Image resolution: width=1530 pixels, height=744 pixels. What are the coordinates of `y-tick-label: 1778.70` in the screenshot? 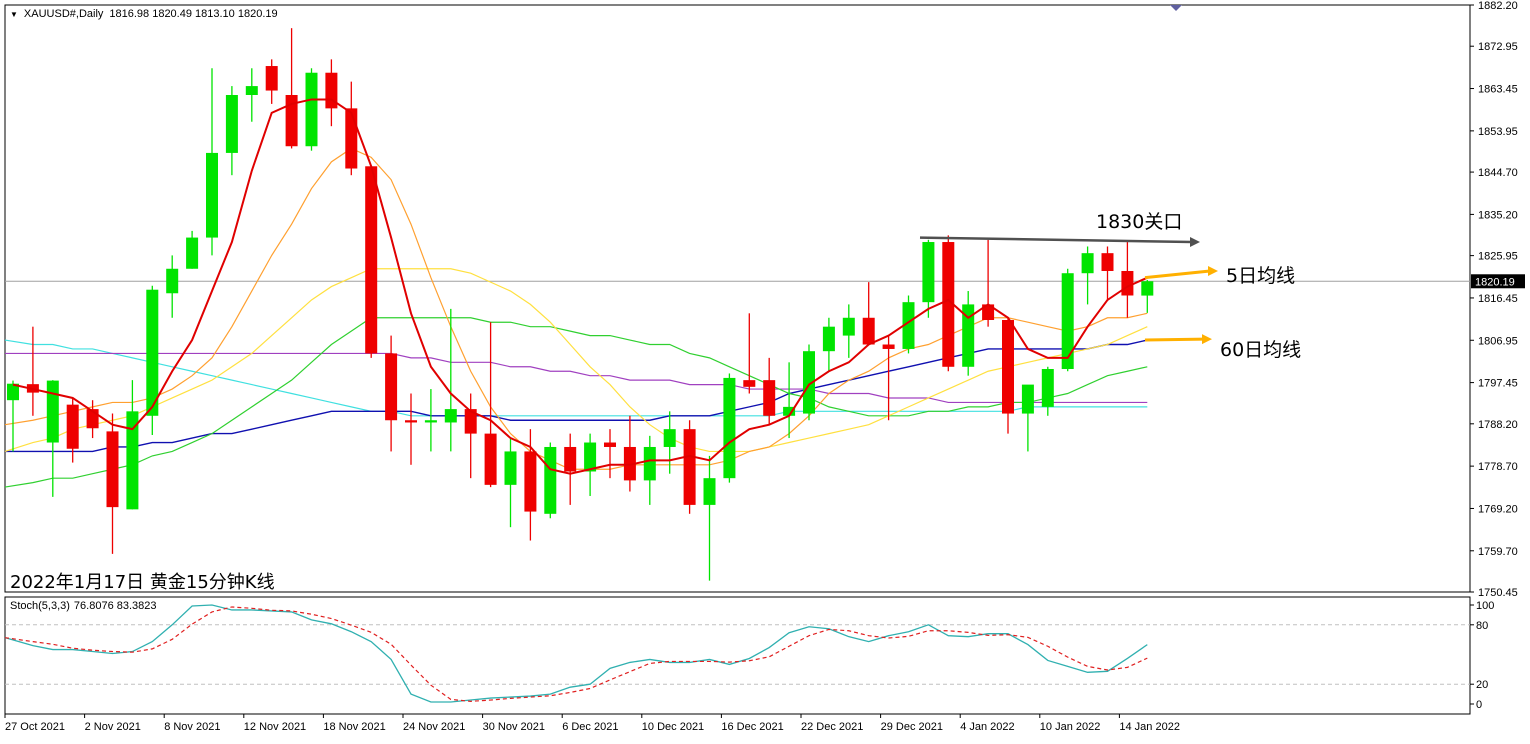 It's located at (1498, 467).